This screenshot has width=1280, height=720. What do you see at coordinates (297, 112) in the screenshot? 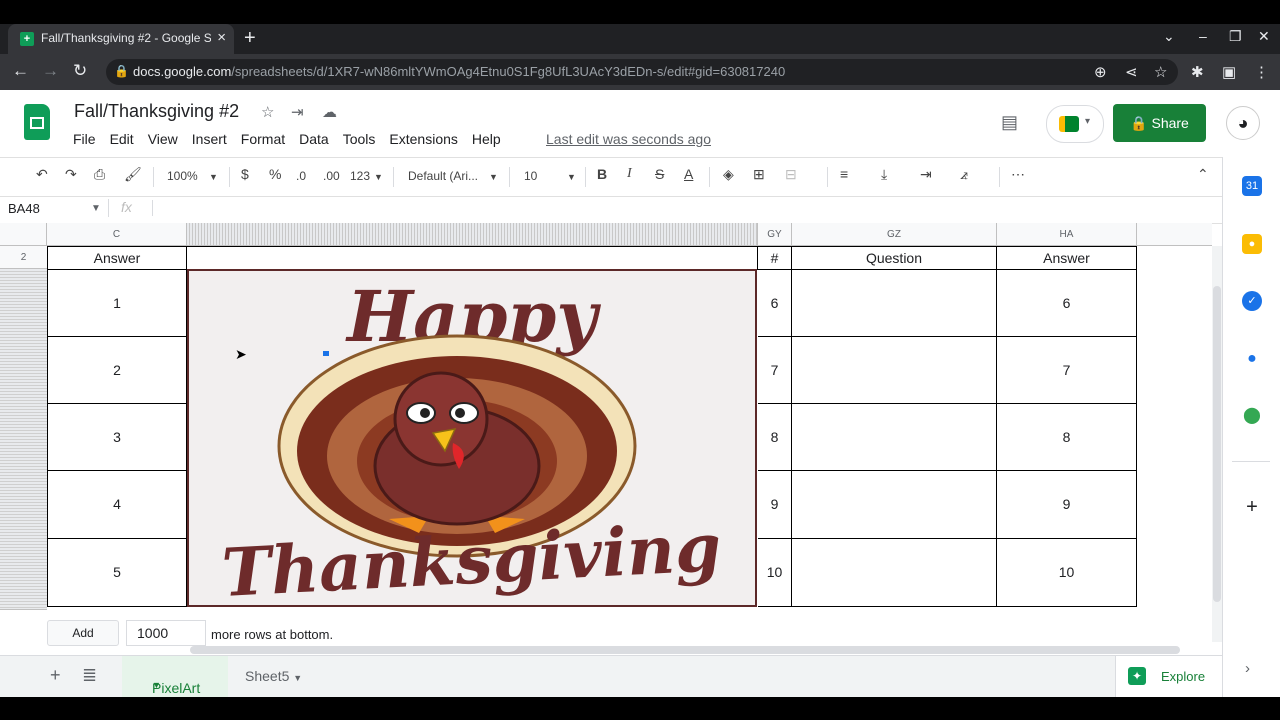
I see `move-folder-icon: ⇥` at bounding box center [297, 112].